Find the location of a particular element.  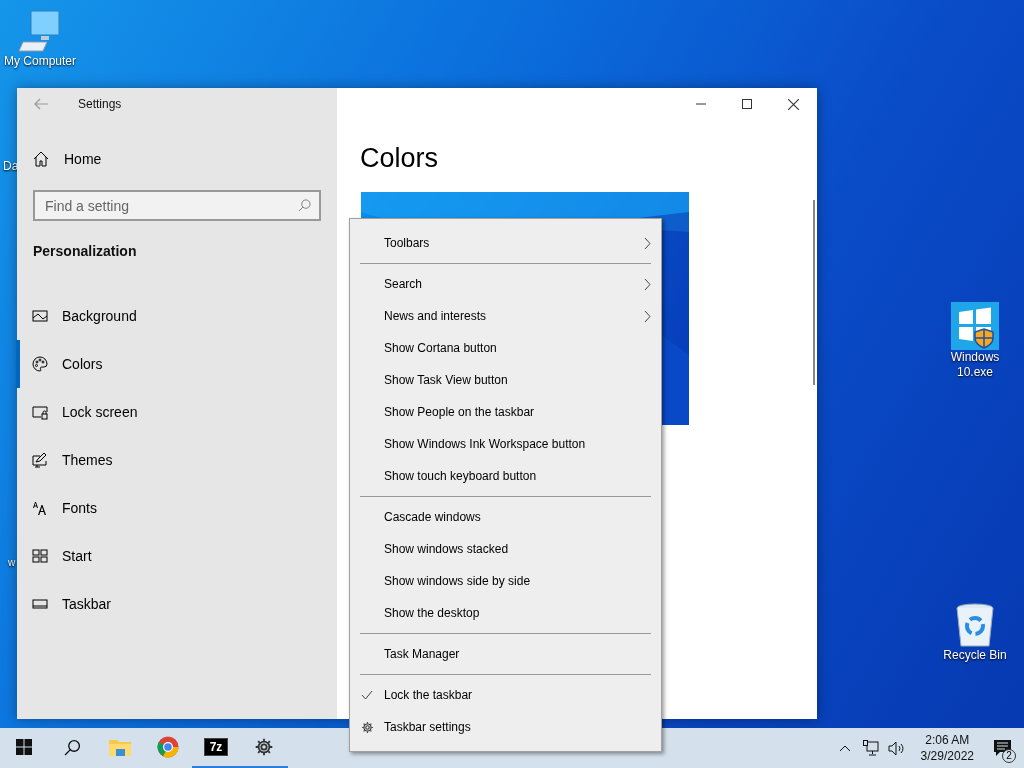

search-field: Find a setting is located at coordinates (177, 205).